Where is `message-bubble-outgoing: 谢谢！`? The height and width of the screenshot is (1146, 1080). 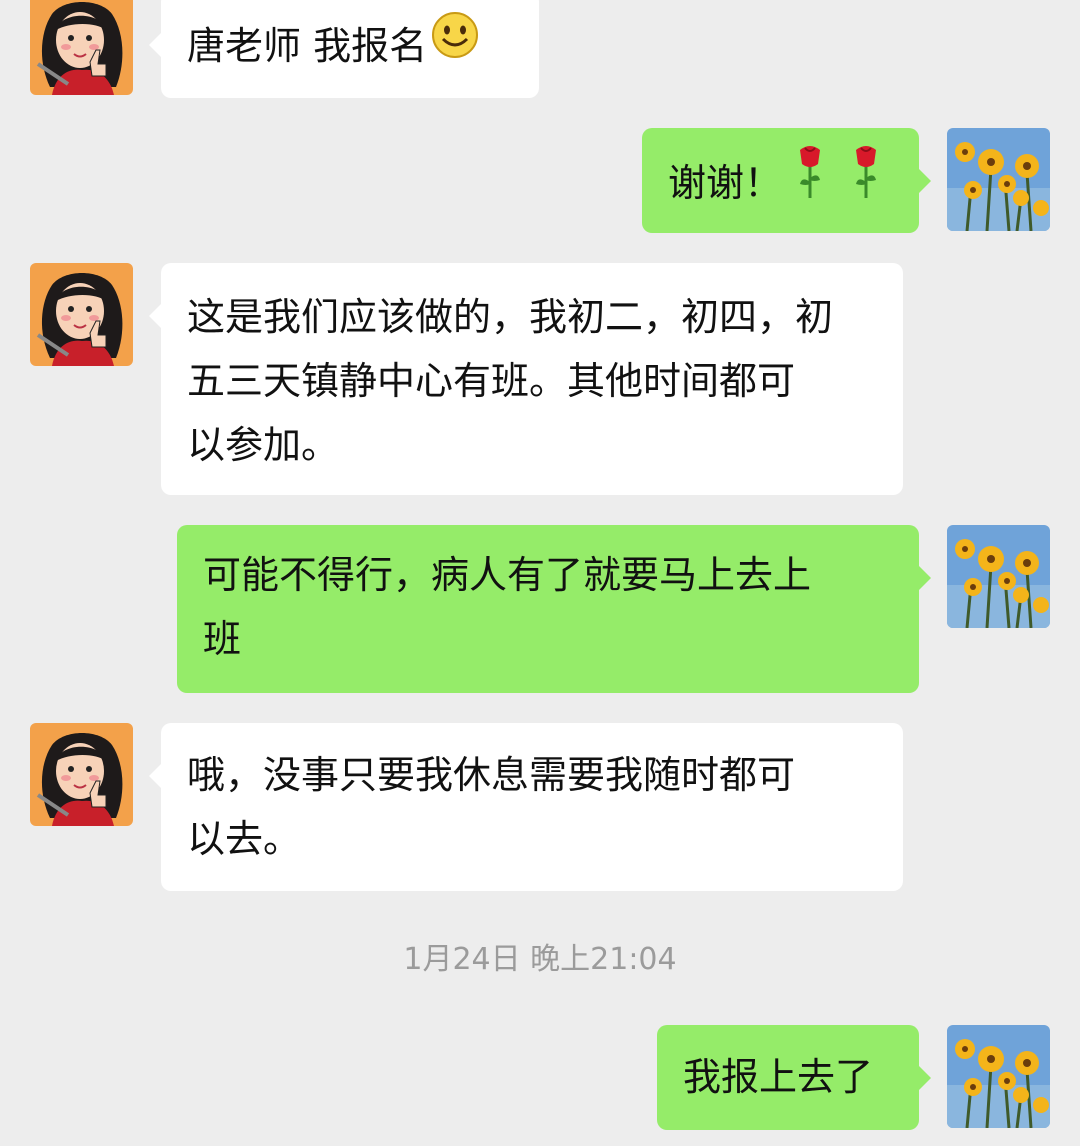 message-bubble-outgoing: 谢谢！ is located at coordinates (786, 180).